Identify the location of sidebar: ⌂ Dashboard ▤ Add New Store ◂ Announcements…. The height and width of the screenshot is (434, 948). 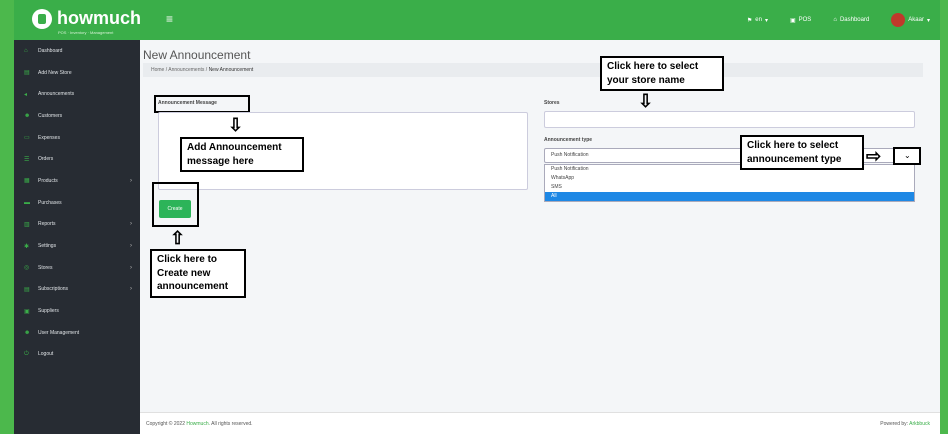
(77, 237).